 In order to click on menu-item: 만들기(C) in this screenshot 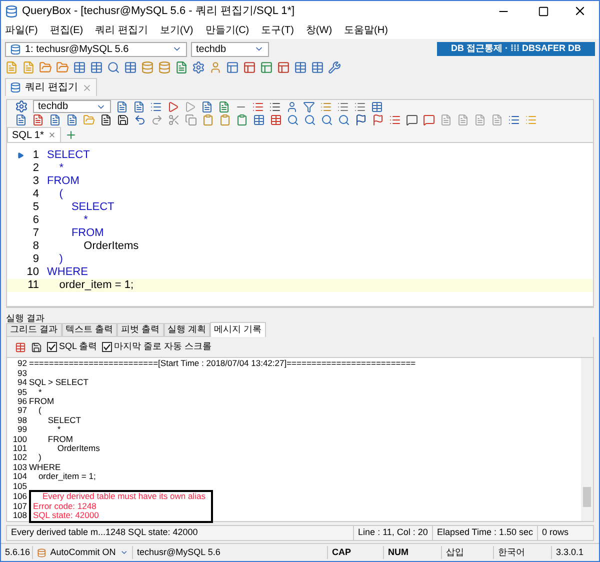, I will do `click(227, 30)`.